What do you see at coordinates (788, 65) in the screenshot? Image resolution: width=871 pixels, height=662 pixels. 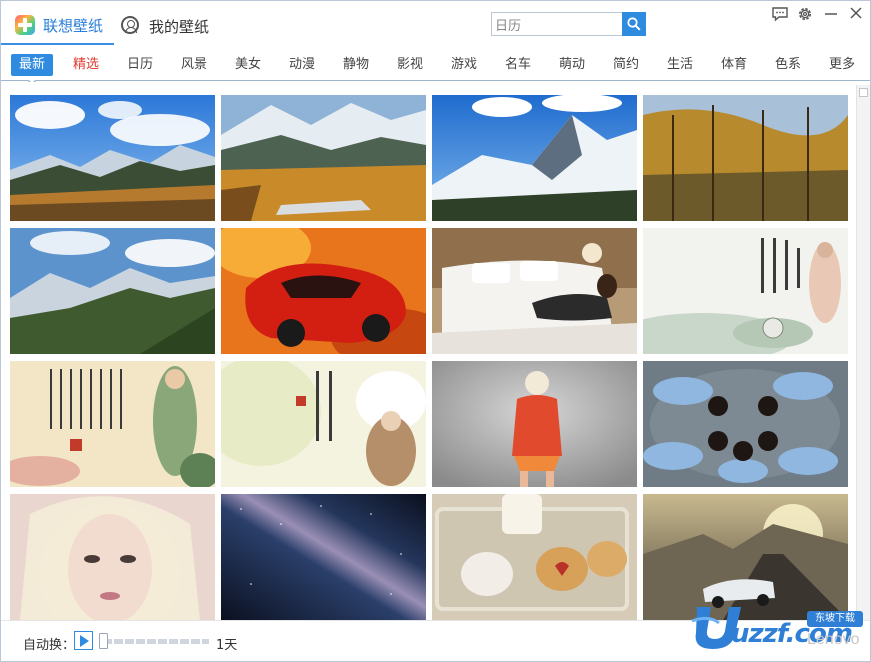 I see `category-tab-colors: 色系` at bounding box center [788, 65].